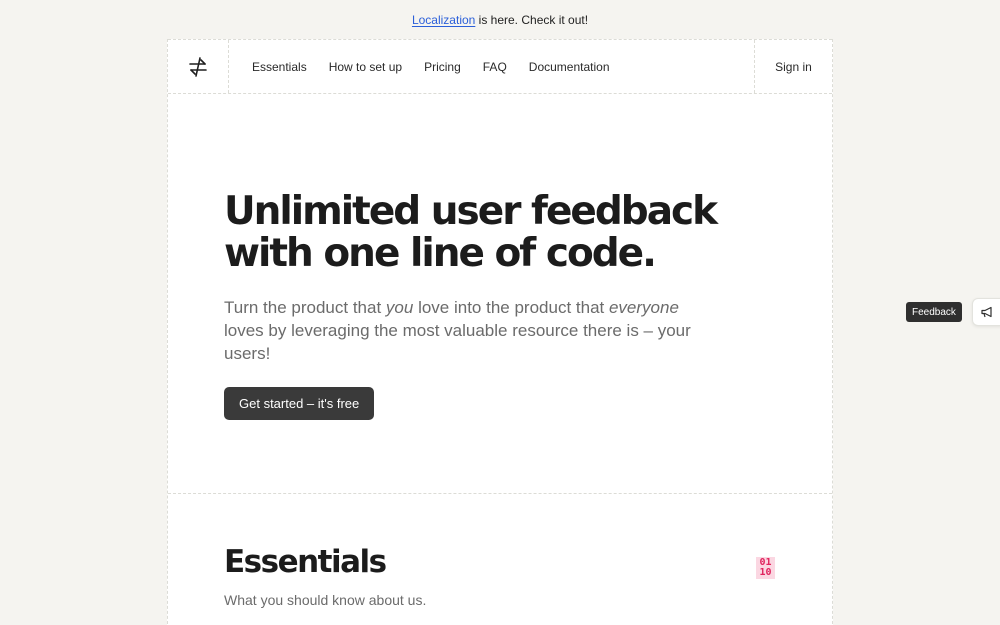  What do you see at coordinates (793, 66) in the screenshot?
I see `sign-in-link: Sign in` at bounding box center [793, 66].